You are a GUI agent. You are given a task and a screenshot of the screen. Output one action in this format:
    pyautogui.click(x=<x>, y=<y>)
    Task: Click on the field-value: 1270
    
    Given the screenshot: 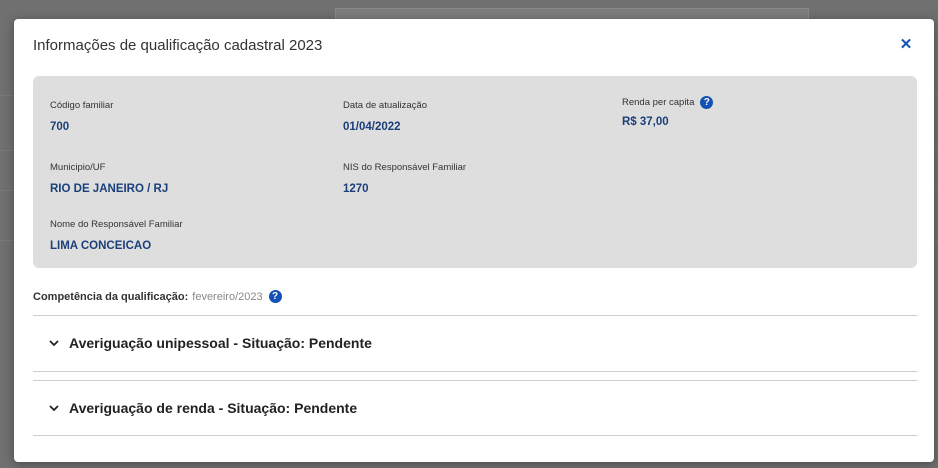 What is the action you would take?
    pyautogui.click(x=356, y=189)
    